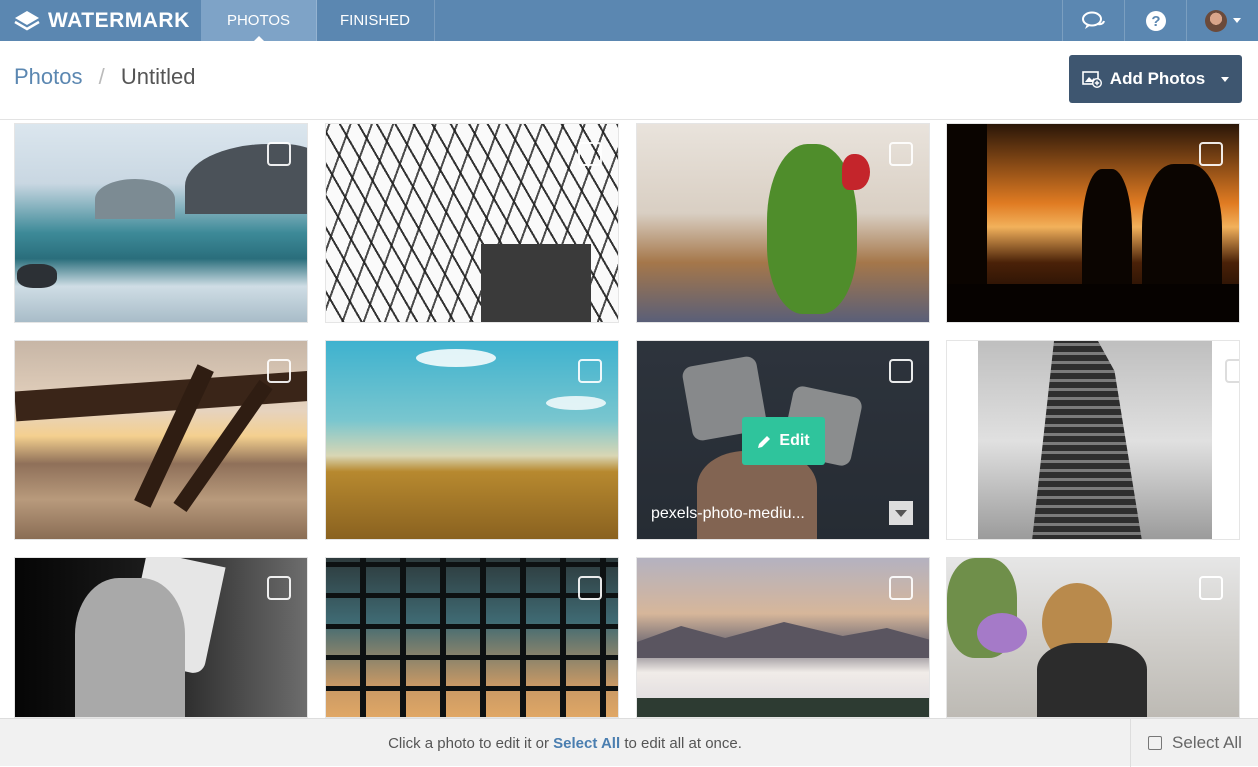 The image size is (1258, 767). I want to click on hand-shape, so click(130, 647).